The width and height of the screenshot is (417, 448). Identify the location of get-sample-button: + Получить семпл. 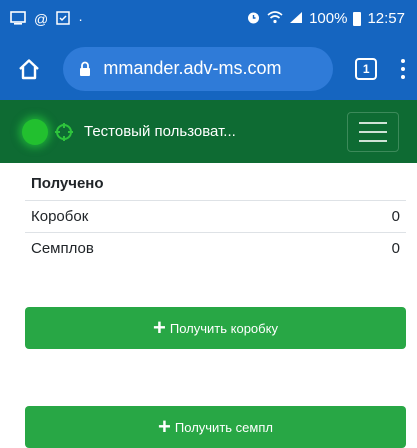
(215, 427).